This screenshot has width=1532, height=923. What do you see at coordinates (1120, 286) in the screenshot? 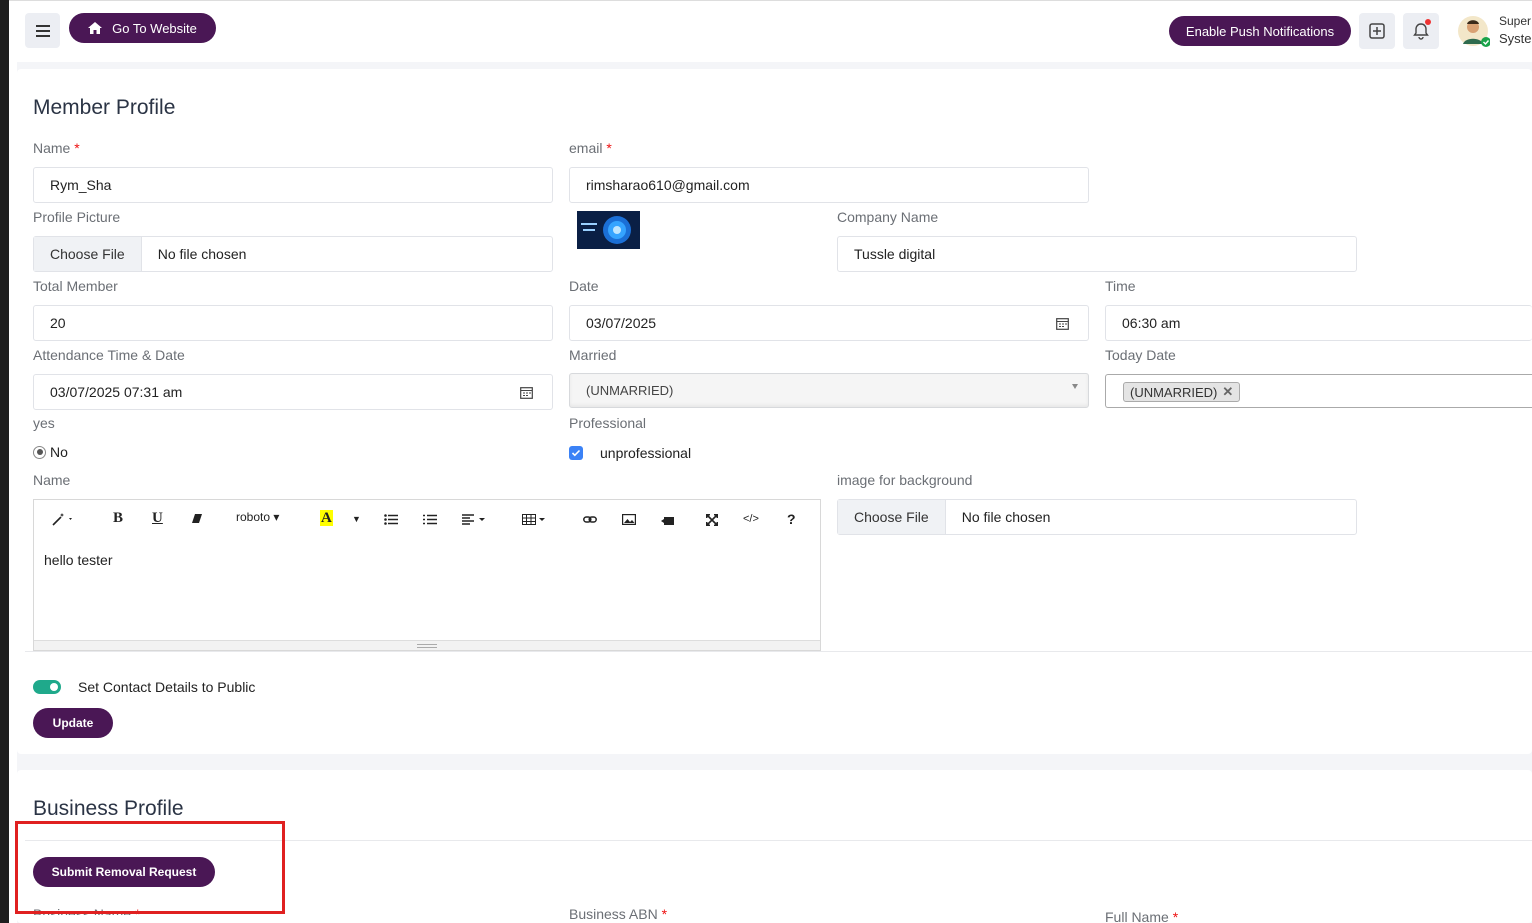
I see `time-label: Time` at bounding box center [1120, 286].